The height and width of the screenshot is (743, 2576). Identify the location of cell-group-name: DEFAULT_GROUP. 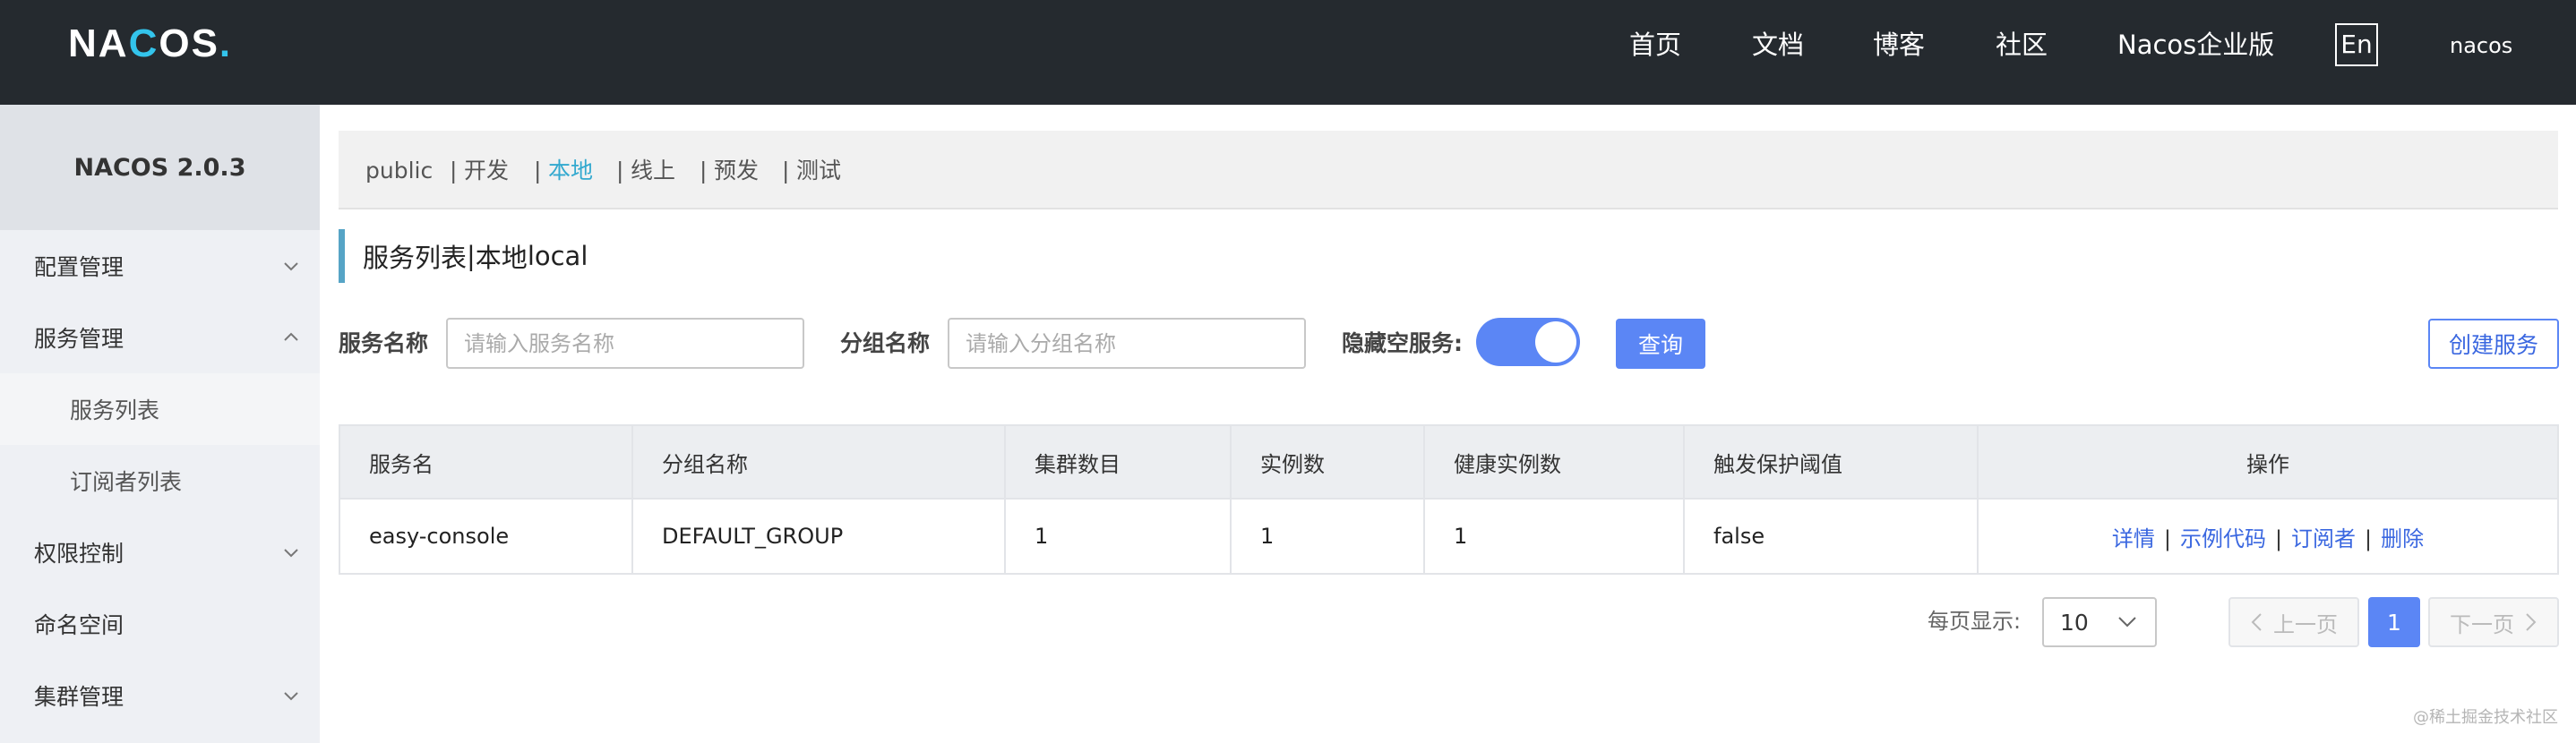
(819, 536).